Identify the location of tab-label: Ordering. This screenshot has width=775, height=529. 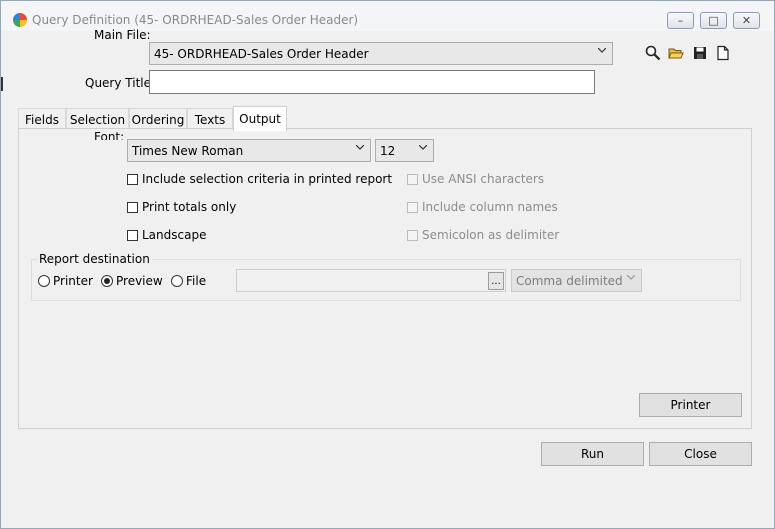
(158, 119).